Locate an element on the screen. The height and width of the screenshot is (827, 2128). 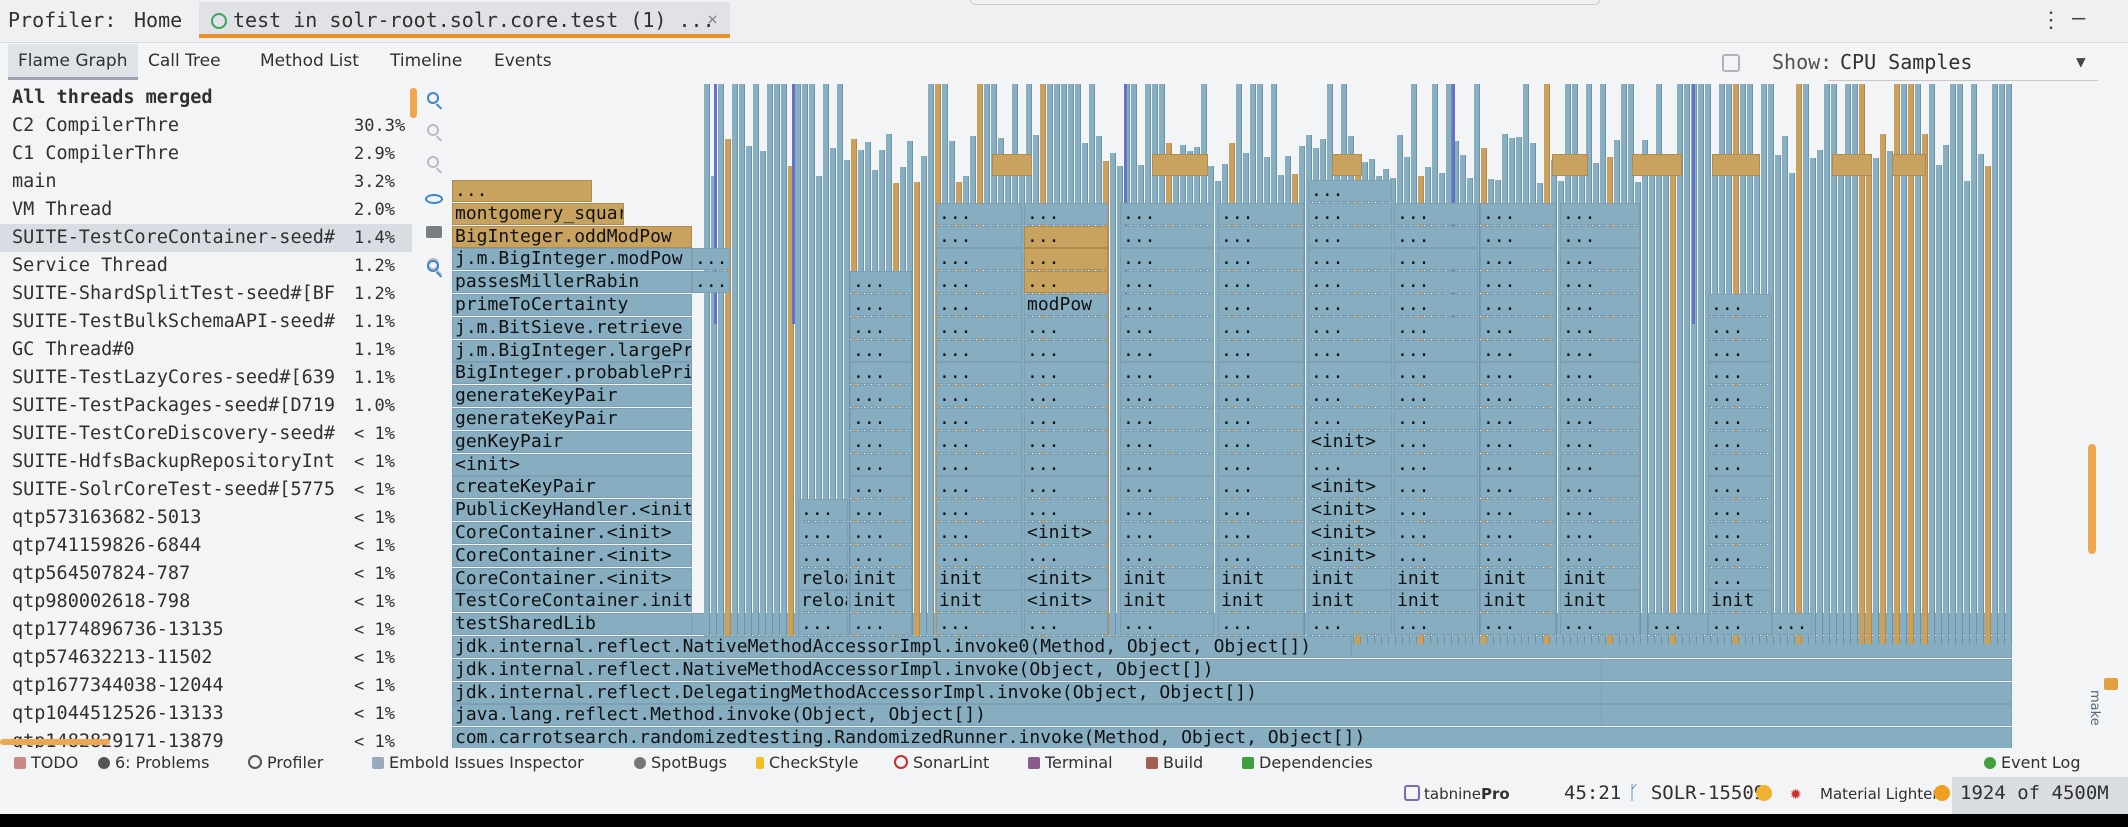
thread-row: SUITE-TestPackages-seed#[D719 1.0% is located at coordinates (206, 406).